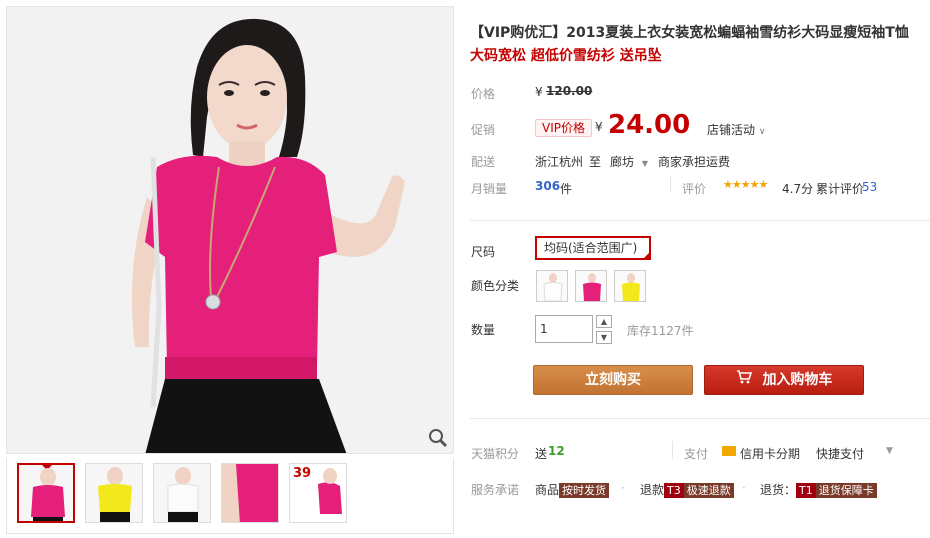 This screenshot has width=930, height=538. I want to click on ship-from: 浙江杭州, so click(559, 162).